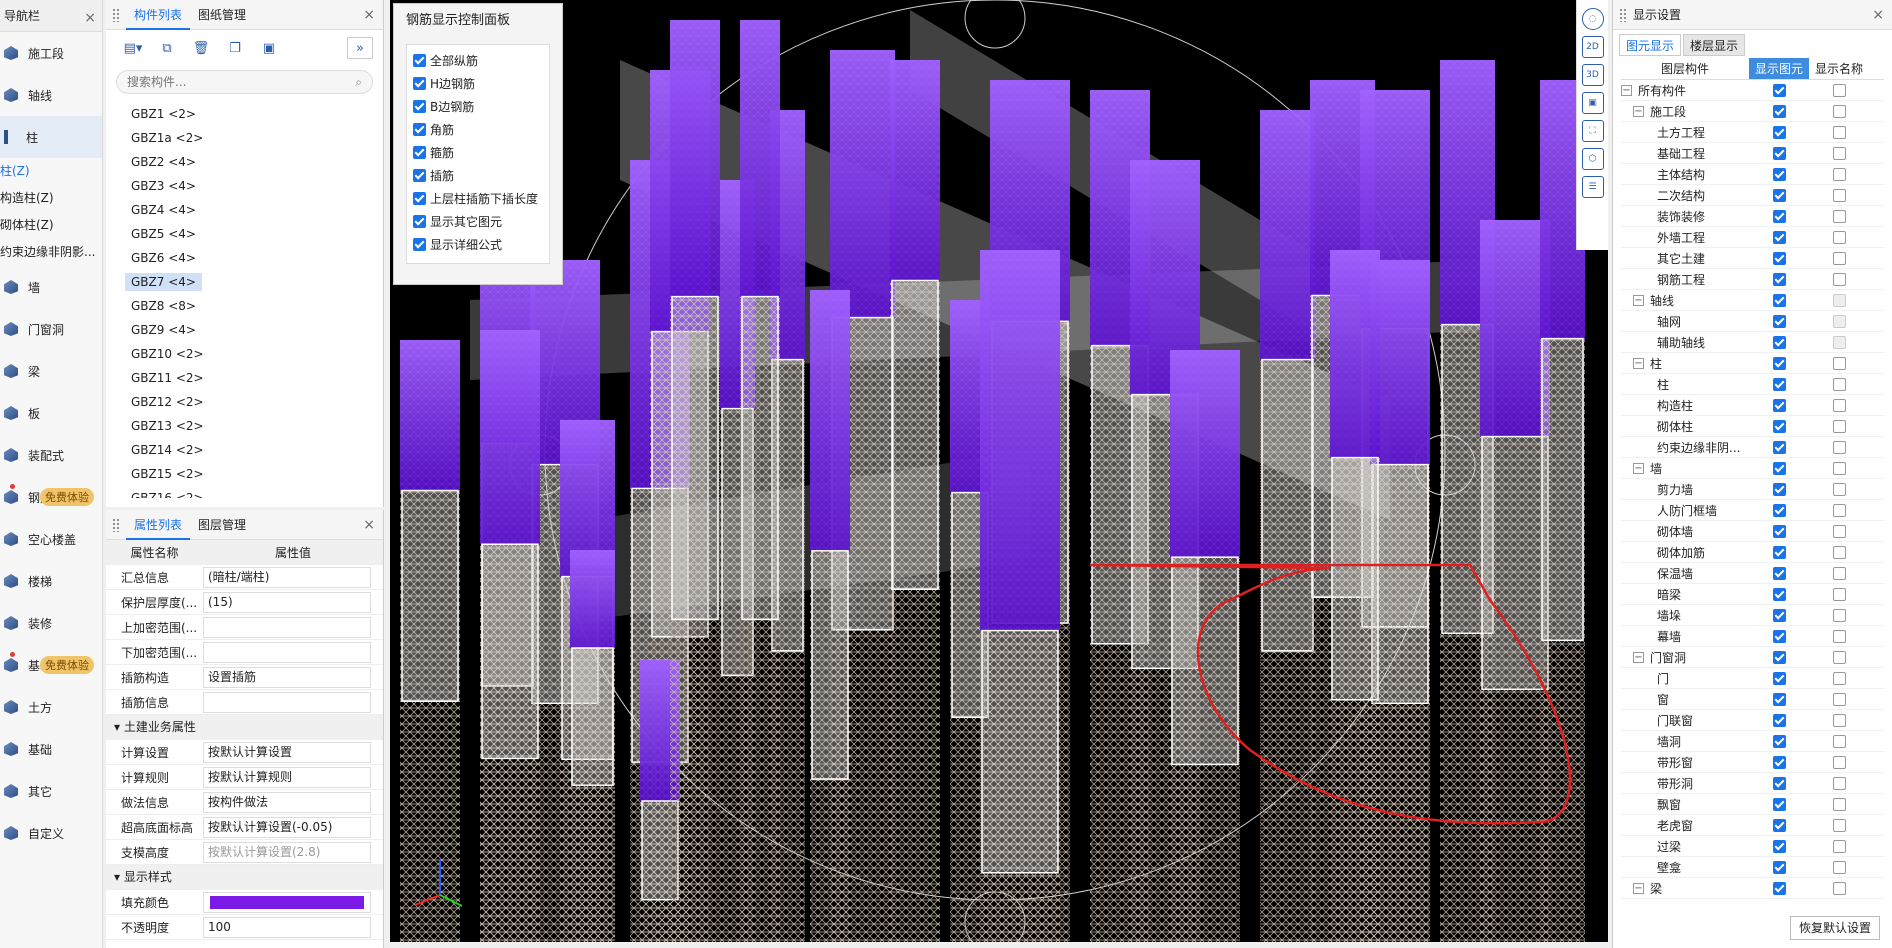 This screenshot has width=1892, height=948. Describe the element at coordinates (222, 525) in the screenshot. I see `tab-layer-management: 图层管理` at that location.